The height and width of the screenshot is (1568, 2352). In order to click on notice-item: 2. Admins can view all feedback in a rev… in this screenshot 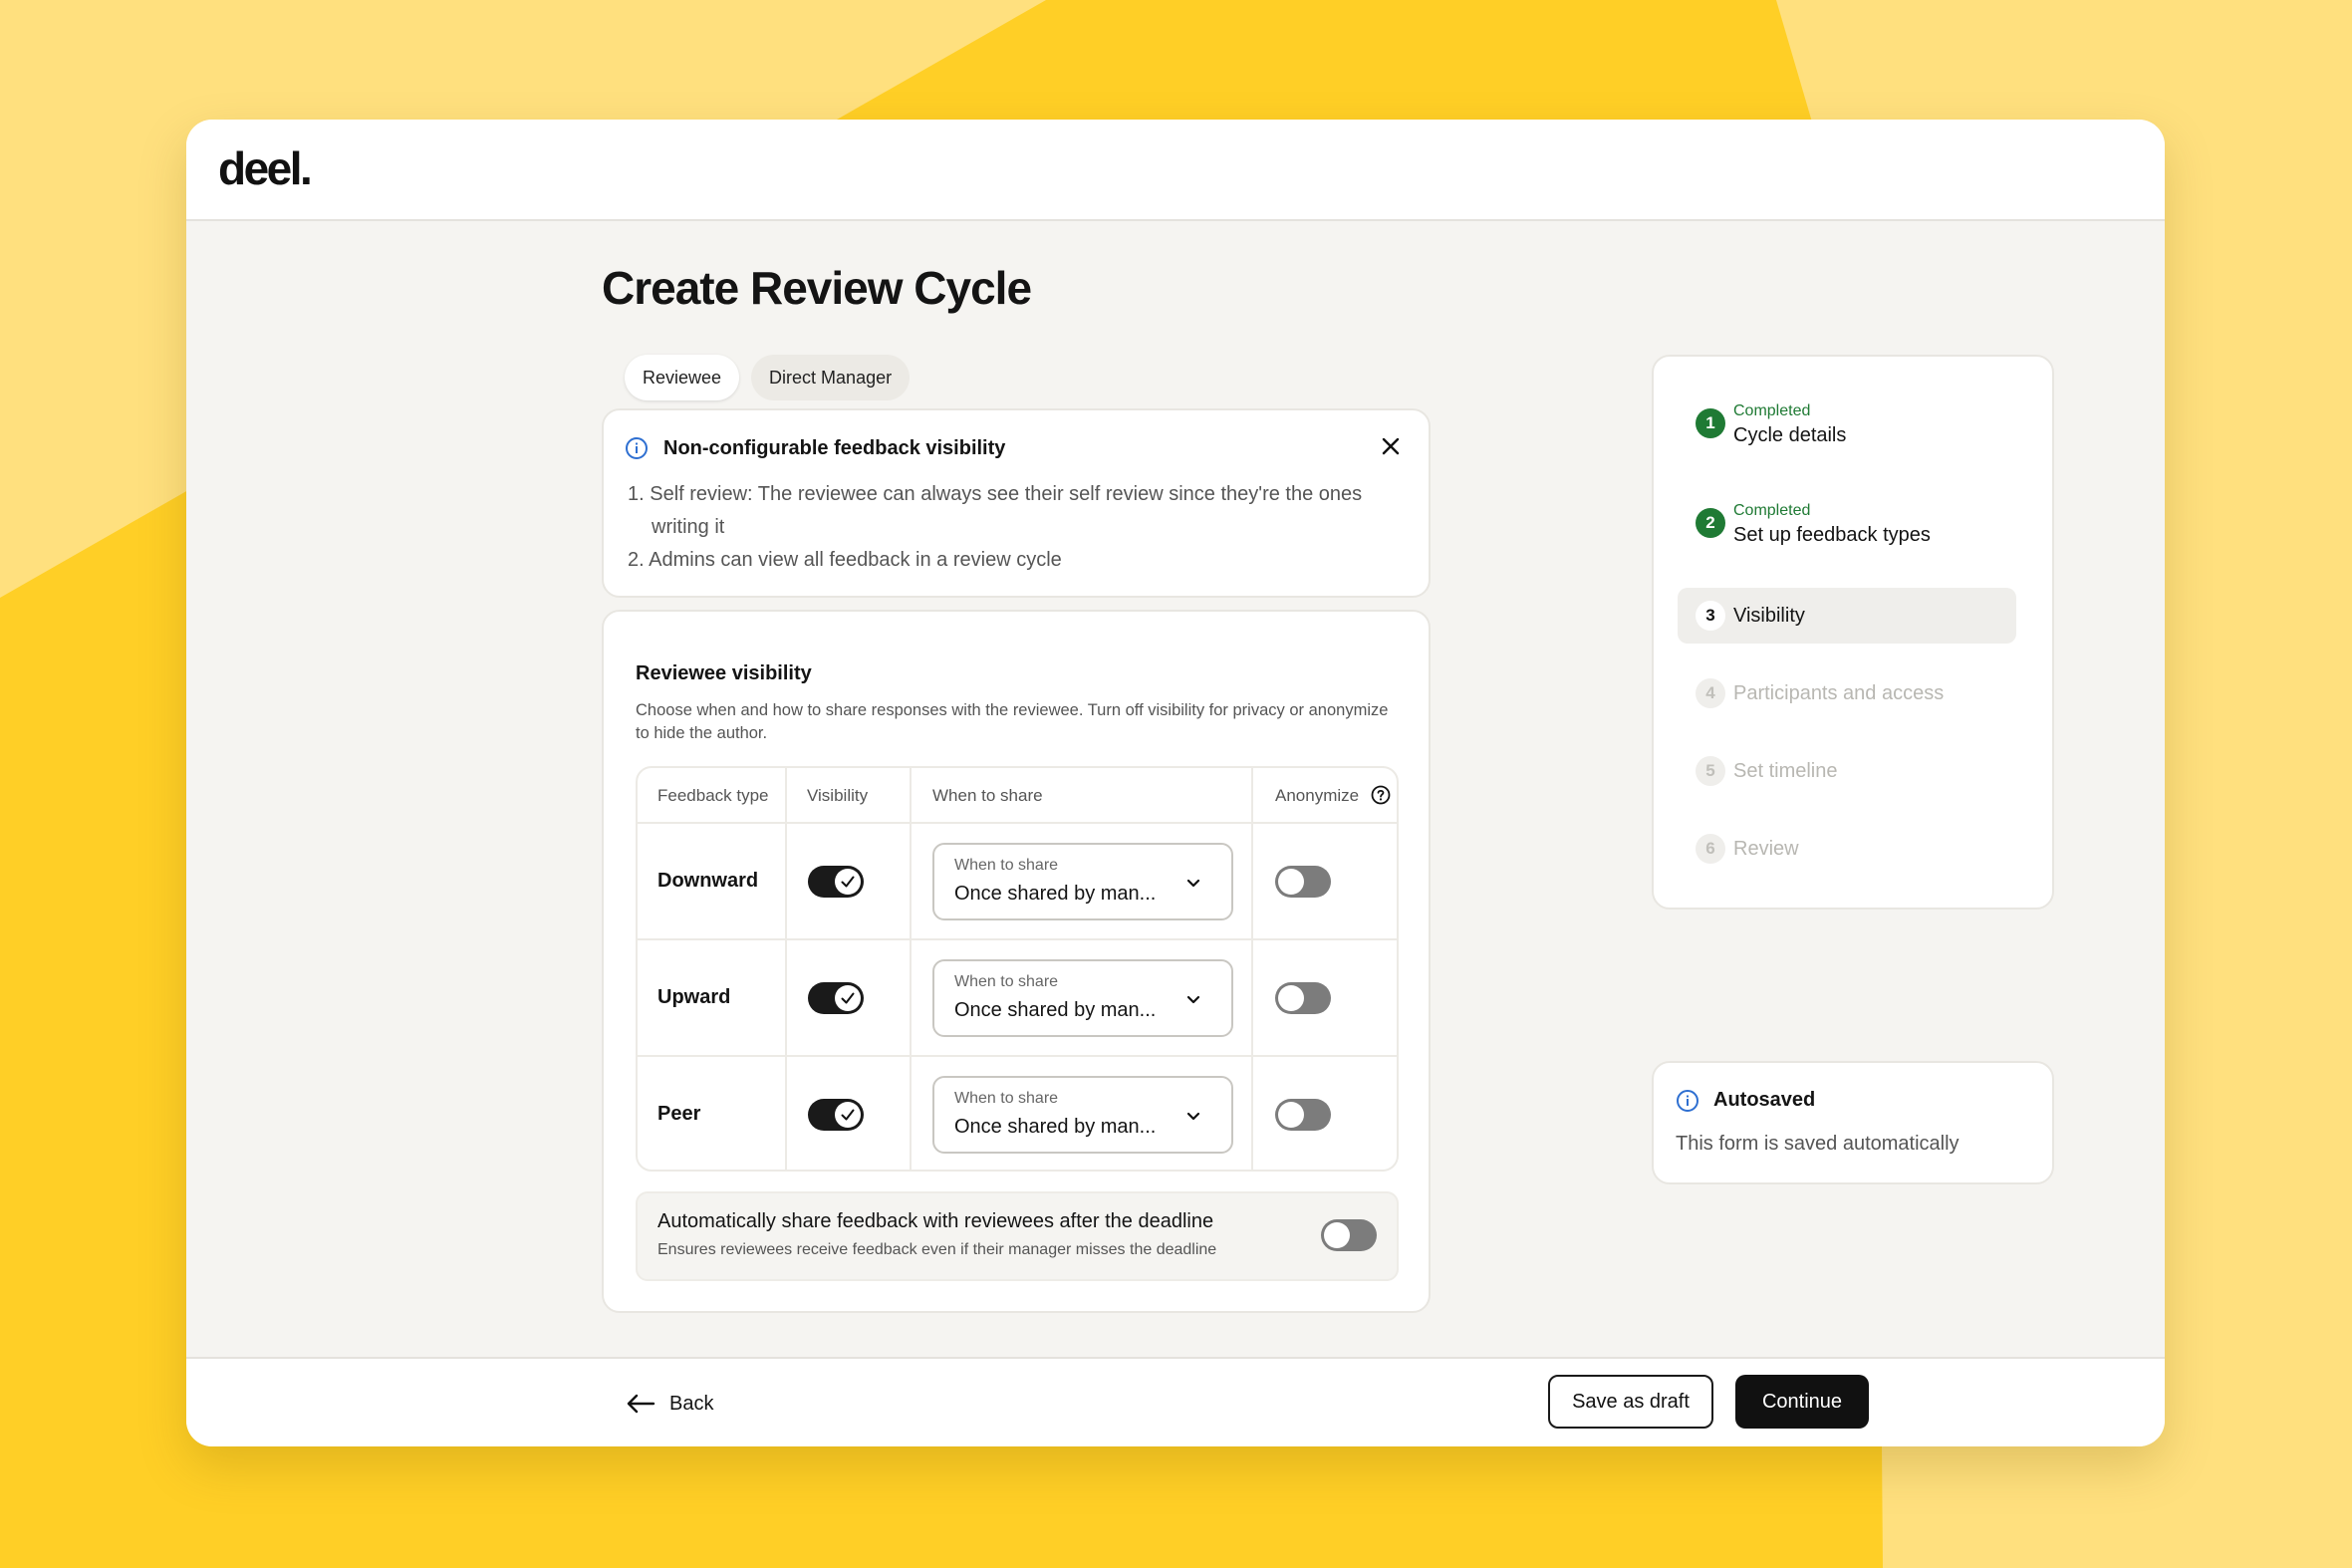, I will do `click(845, 560)`.